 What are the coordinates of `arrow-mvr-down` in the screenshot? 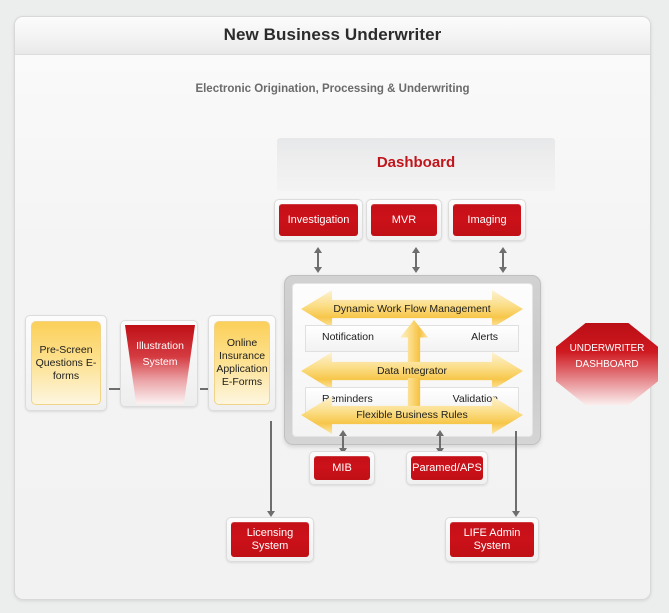 It's located at (416, 270).